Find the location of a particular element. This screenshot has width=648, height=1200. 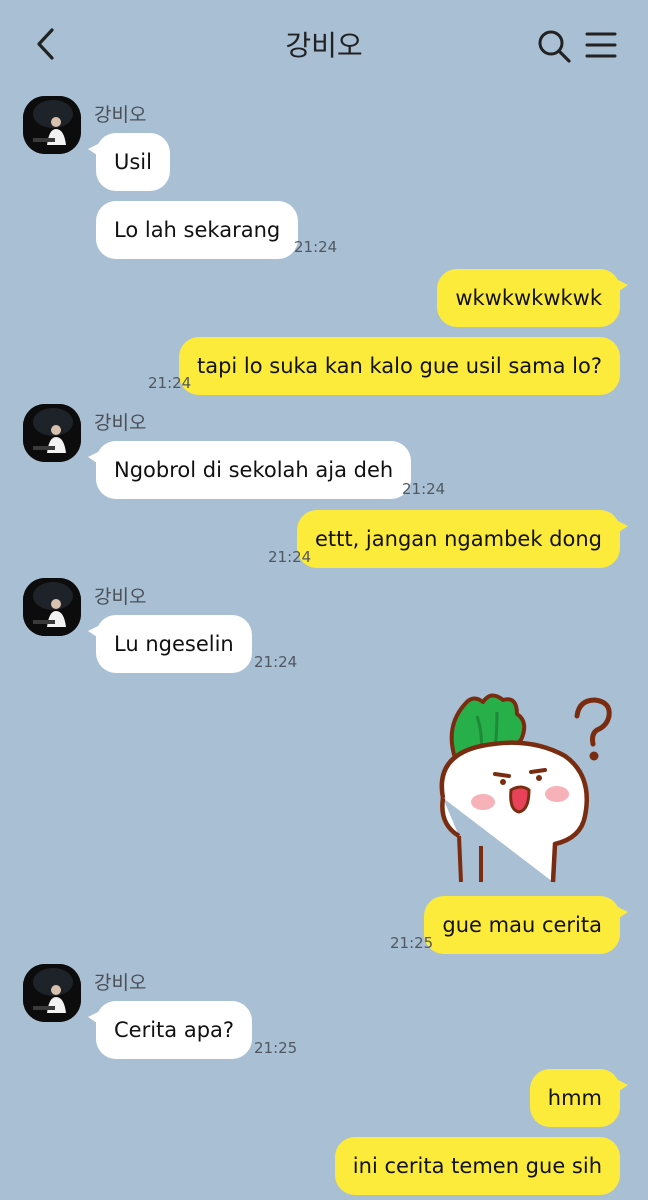

message-bubble-incoming: Cerita apa? is located at coordinates (170, 1030).